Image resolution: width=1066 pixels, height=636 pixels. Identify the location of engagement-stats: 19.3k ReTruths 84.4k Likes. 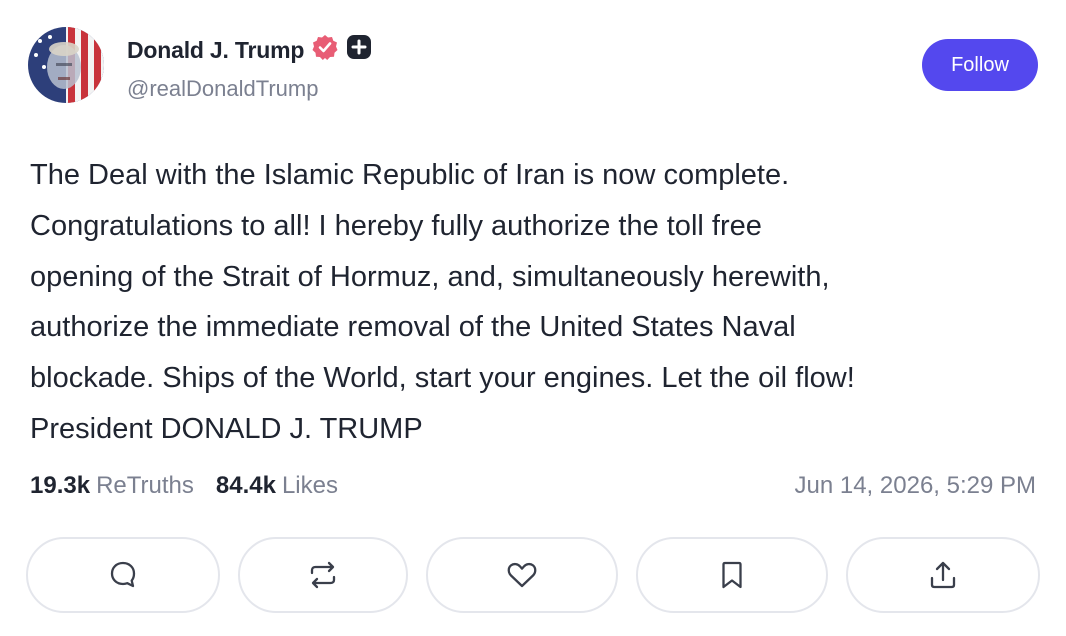
(195, 486).